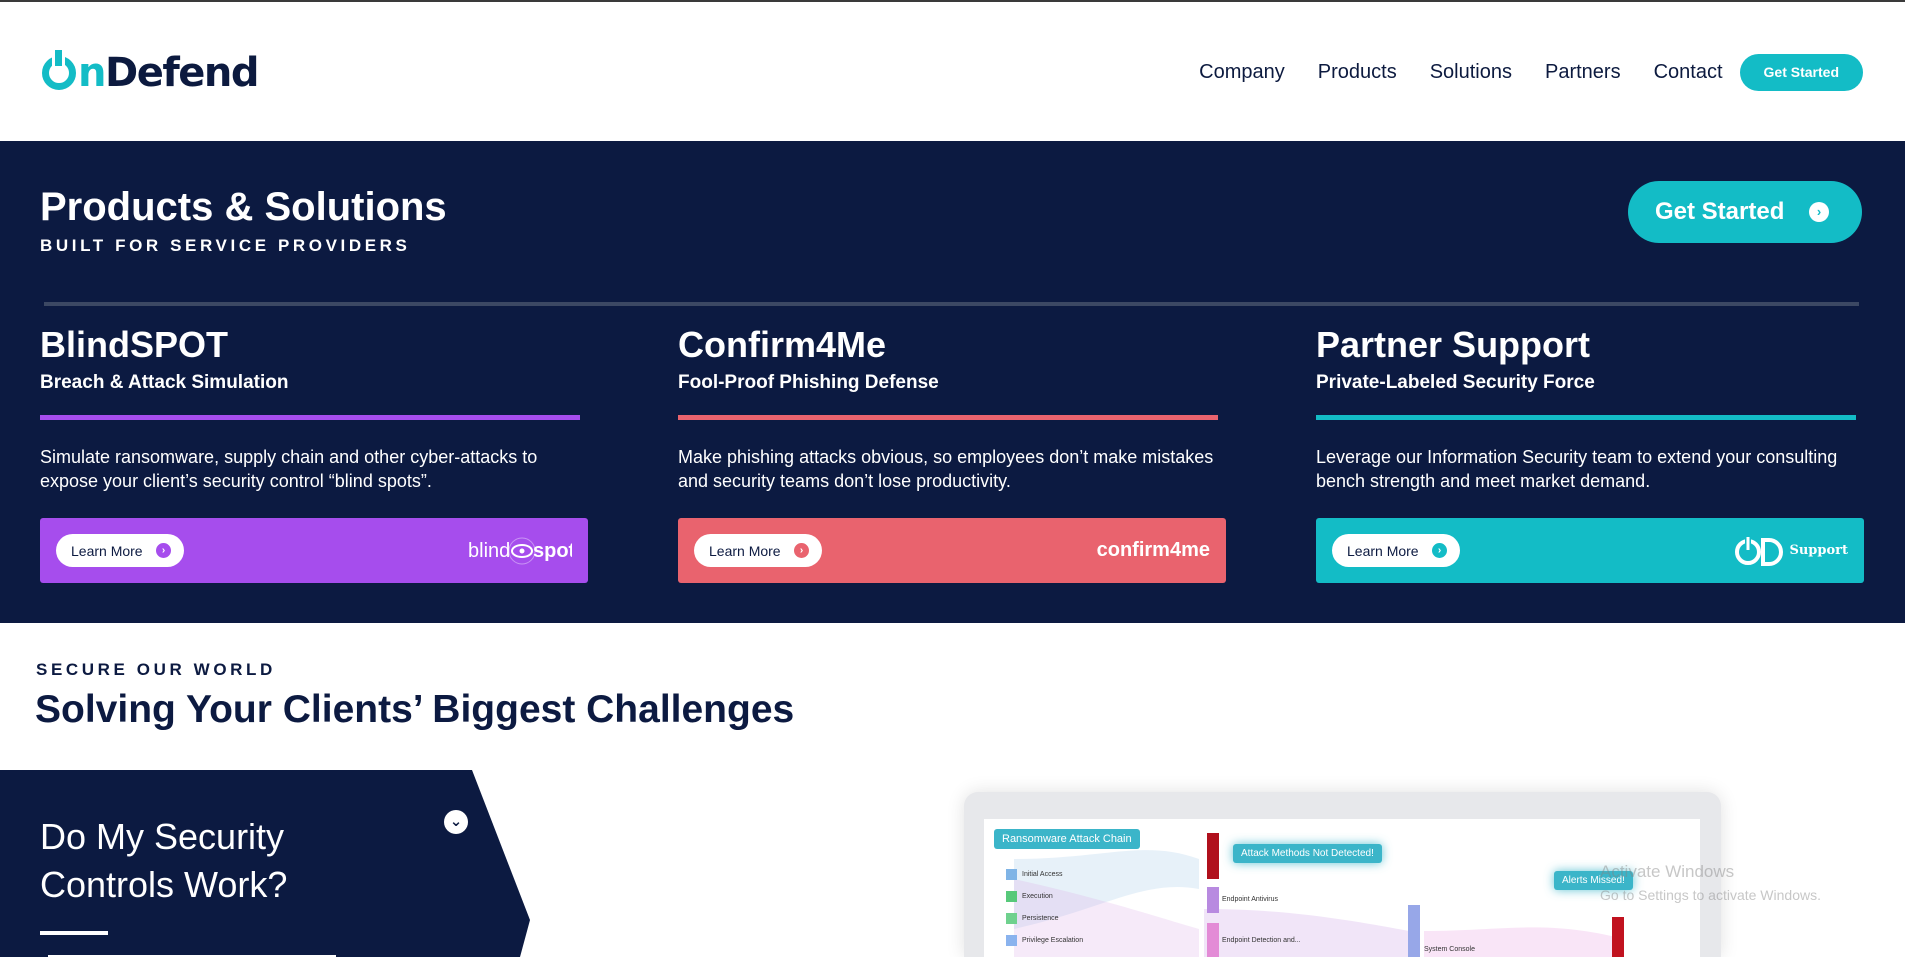 The height and width of the screenshot is (957, 1905). What do you see at coordinates (181, 73) in the screenshot?
I see `logo-defend: Defend` at bounding box center [181, 73].